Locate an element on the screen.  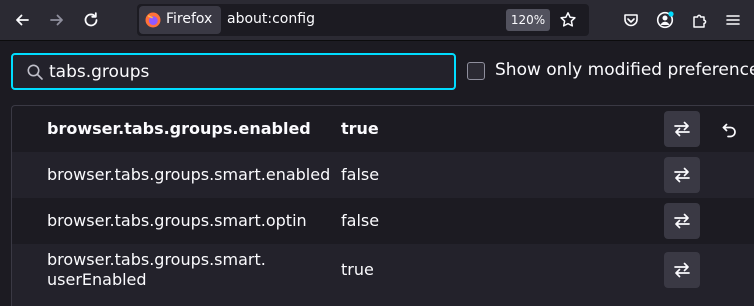
app-menu-button is located at coordinates (733, 20).